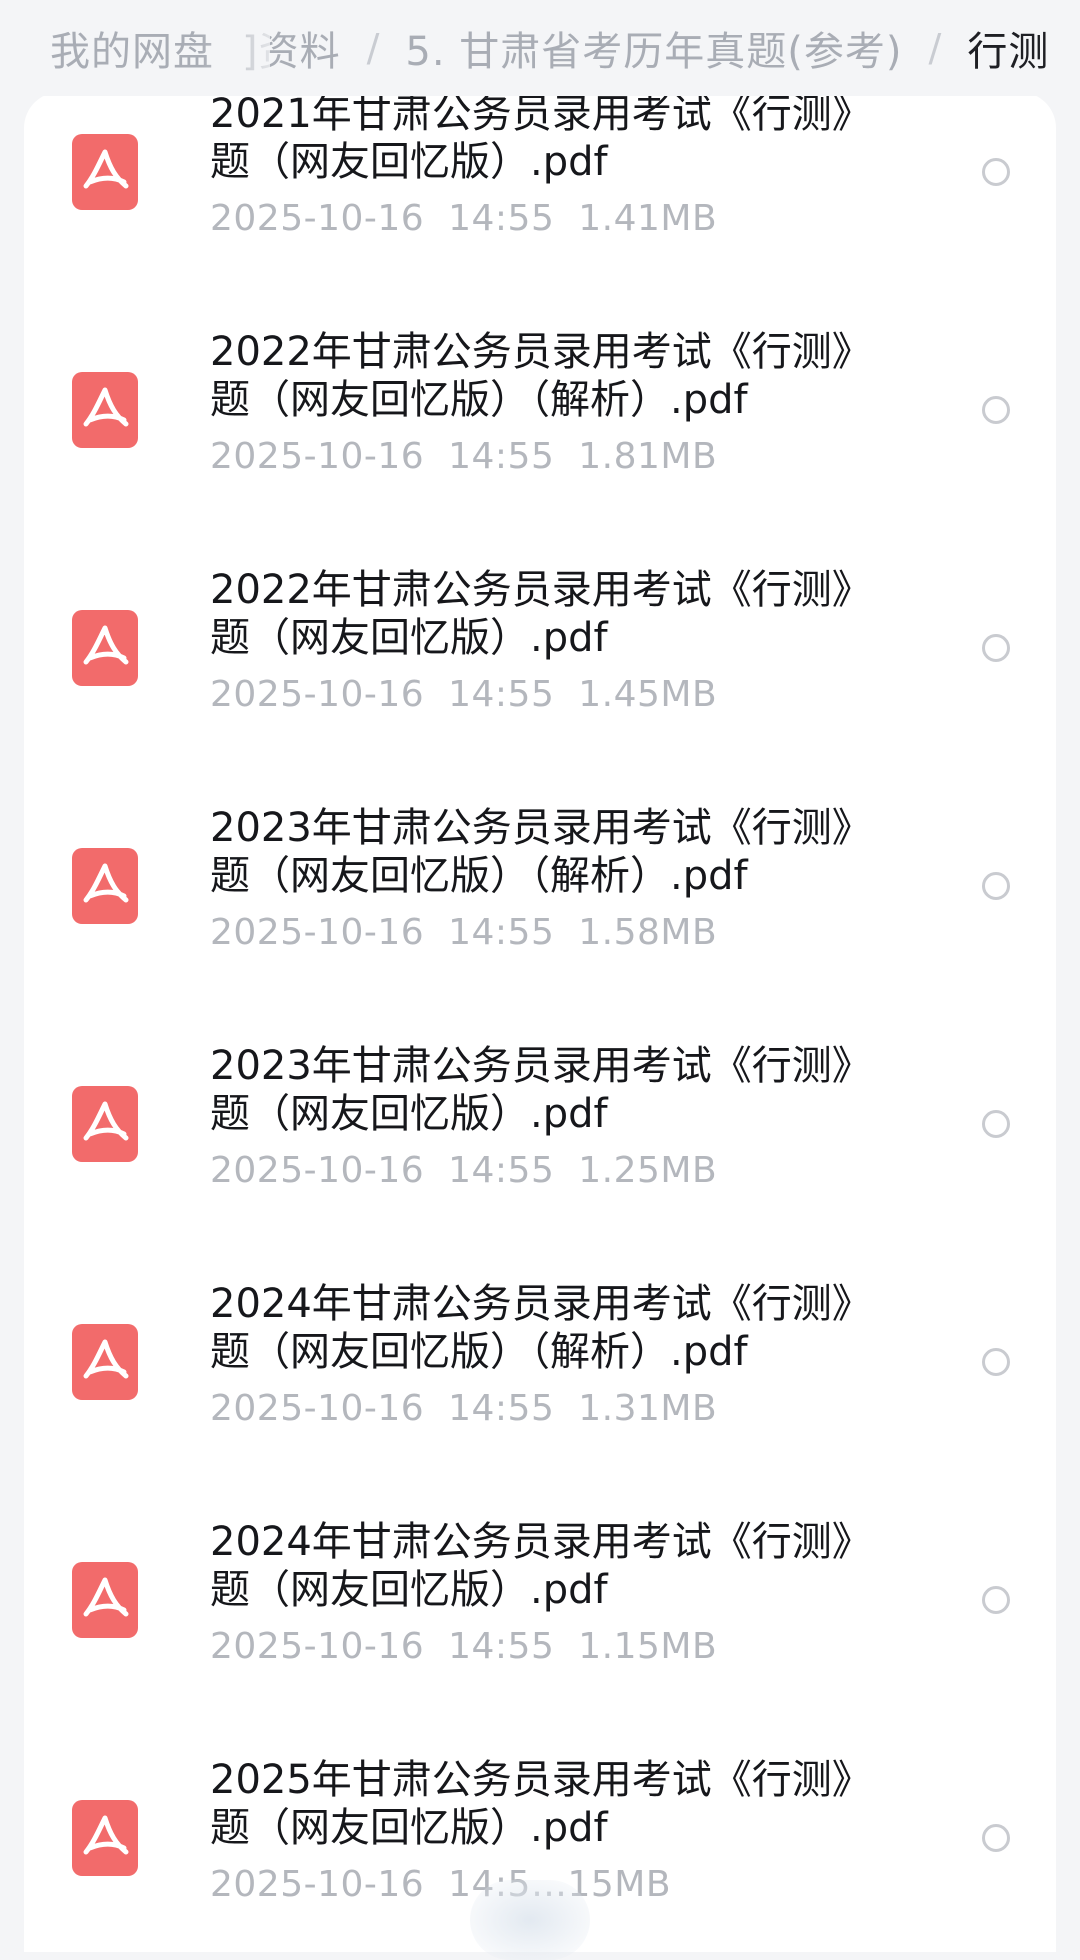 The image size is (1080, 1960). I want to click on file-meta: 2025-10-16 14:55 1.81MB, so click(464, 456).